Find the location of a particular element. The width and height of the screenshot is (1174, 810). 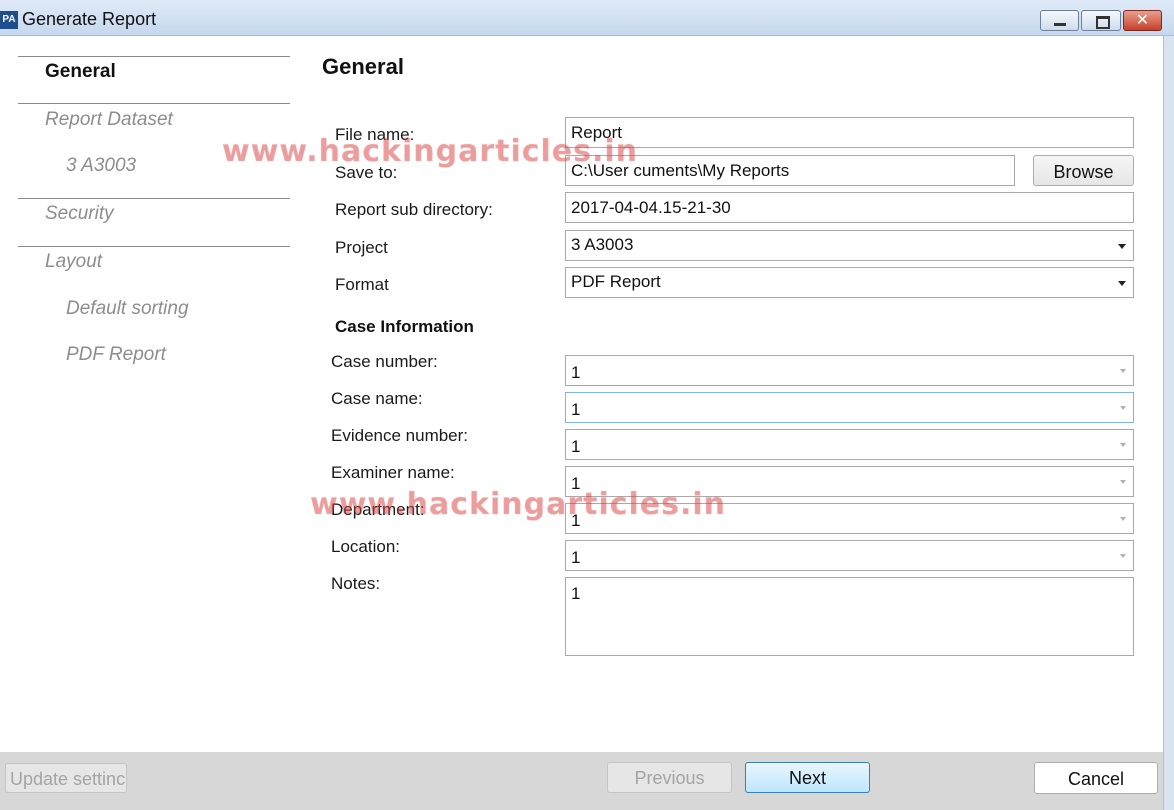

previous-button: Previous is located at coordinates (669, 777).